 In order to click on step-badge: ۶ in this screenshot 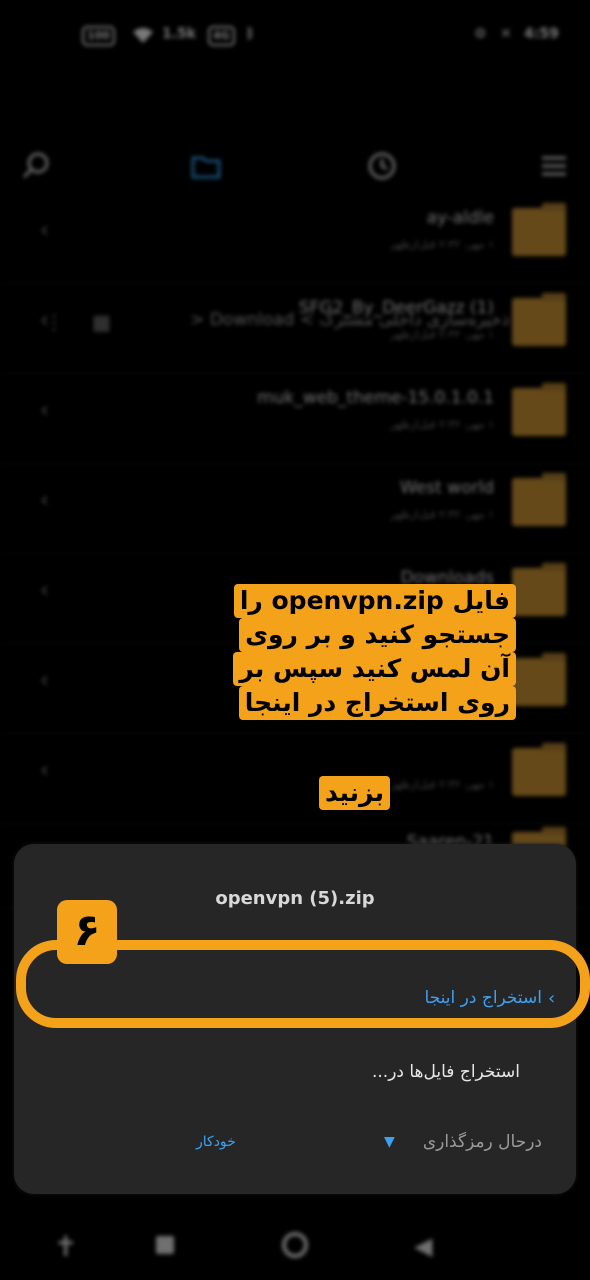, I will do `click(87, 932)`.